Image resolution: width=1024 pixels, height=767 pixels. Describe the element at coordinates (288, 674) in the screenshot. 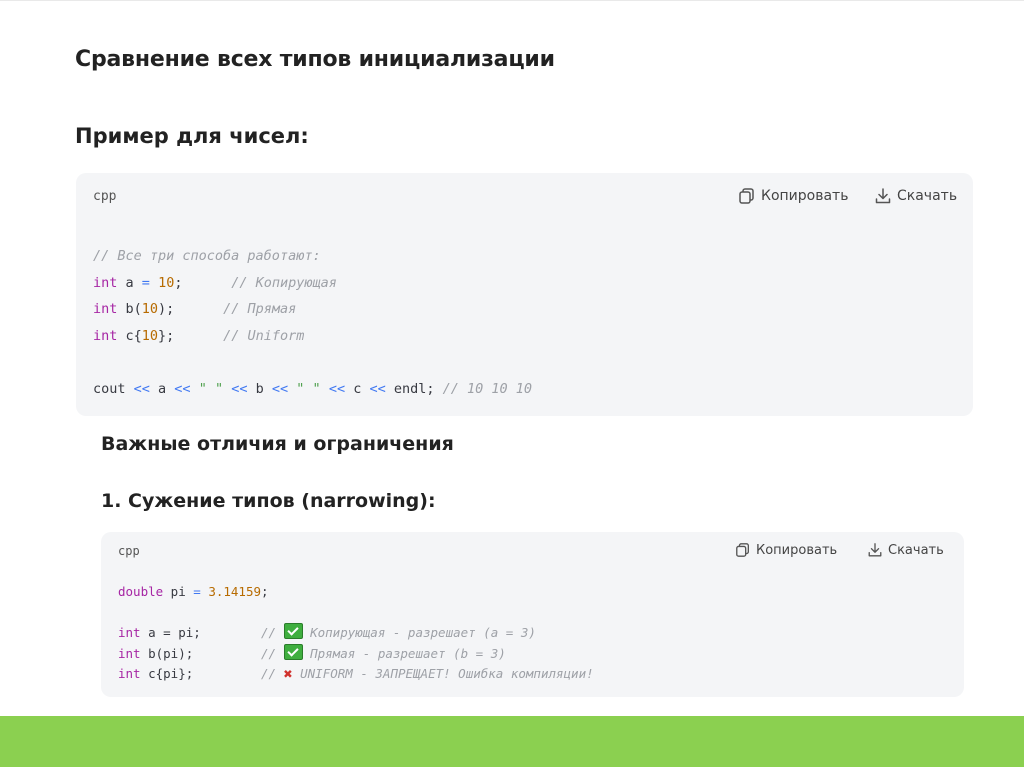

I see `cross-icon: ✖` at that location.